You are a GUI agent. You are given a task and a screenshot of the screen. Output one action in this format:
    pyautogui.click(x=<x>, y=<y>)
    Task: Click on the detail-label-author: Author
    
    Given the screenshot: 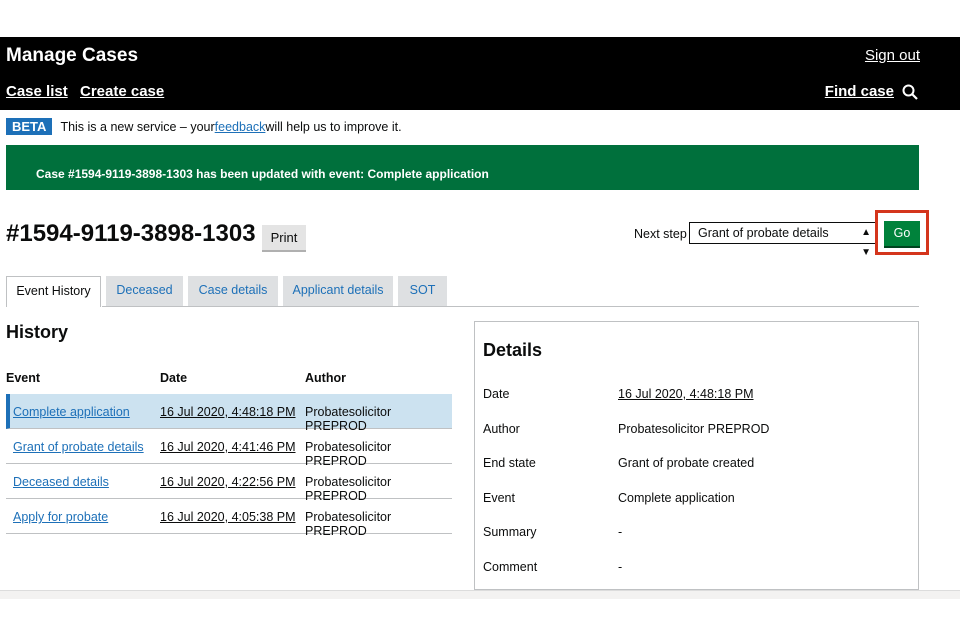 What is the action you would take?
    pyautogui.click(x=501, y=429)
    